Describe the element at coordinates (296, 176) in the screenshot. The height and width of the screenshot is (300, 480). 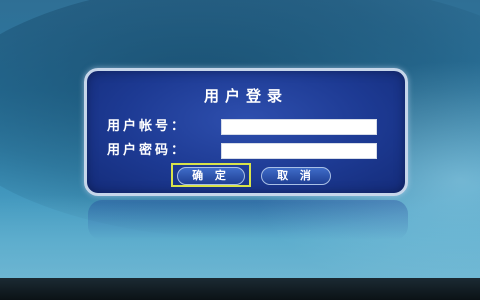
I see `cancel-button: 取 消` at that location.